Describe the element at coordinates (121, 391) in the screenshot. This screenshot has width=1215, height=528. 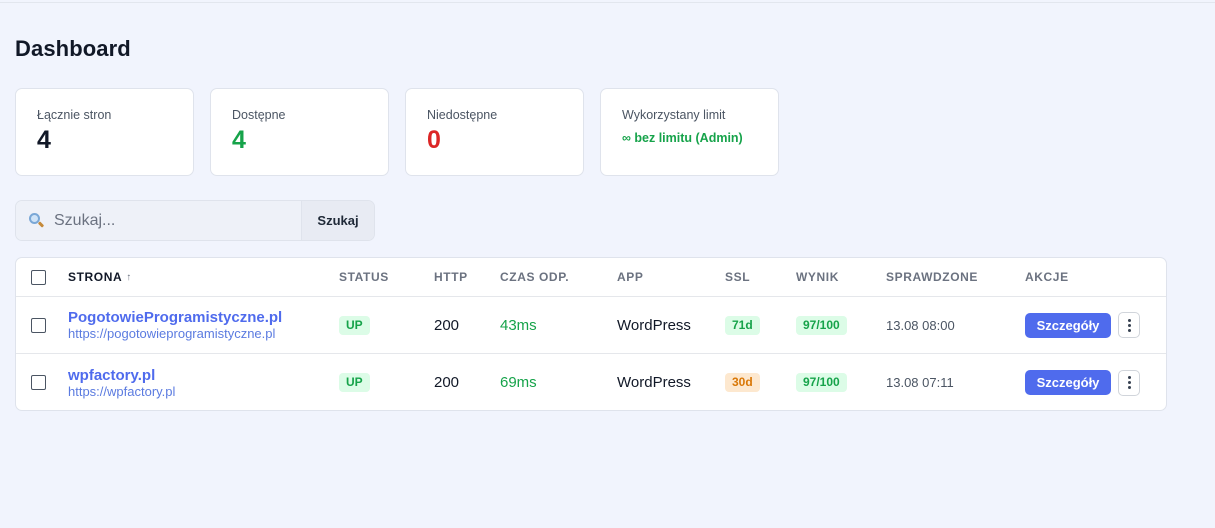
I see `site-url-link: https://wpfactory.pl` at that location.